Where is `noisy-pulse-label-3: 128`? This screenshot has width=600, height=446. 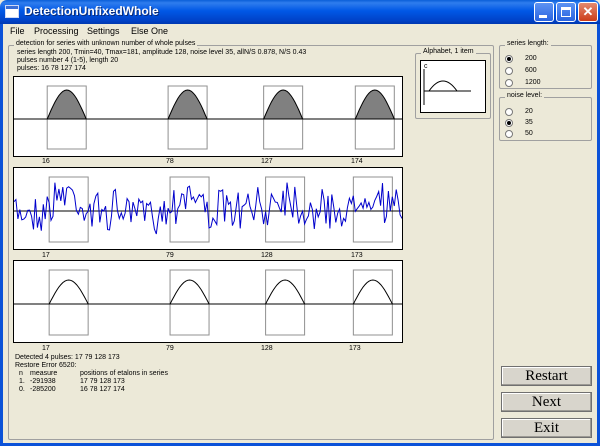
noisy-pulse-label-3: 128 is located at coordinates (267, 255).